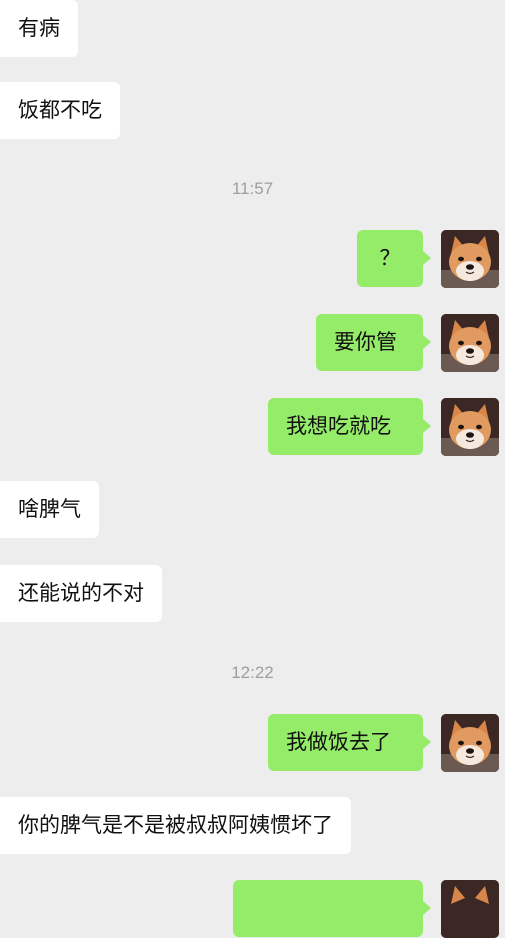 Image resolution: width=505 pixels, height=938 pixels. I want to click on outgoing-message-bubble: ？, so click(394, 258).